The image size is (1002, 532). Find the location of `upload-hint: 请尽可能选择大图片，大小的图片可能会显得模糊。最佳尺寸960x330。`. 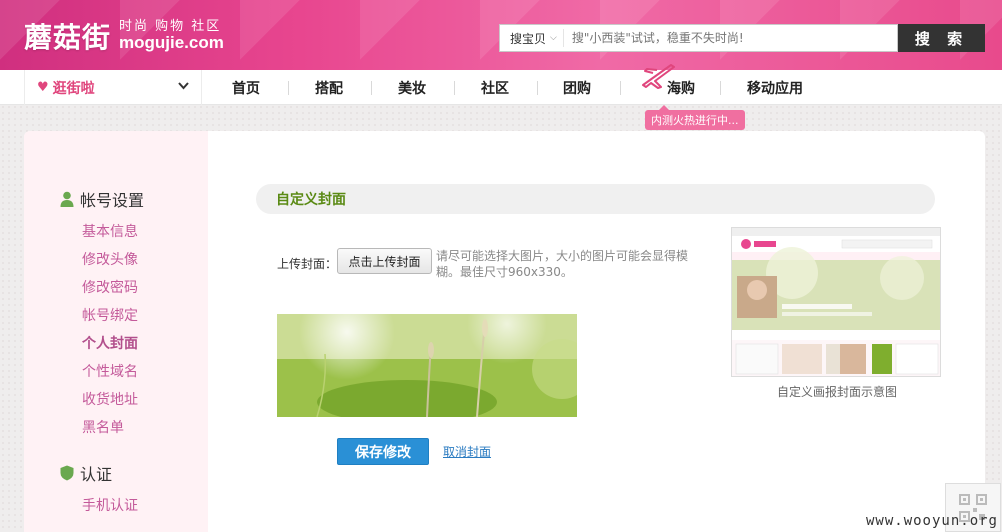

upload-hint: 请尽可能选择大图片，大小的图片可能会显得模糊。最佳尺寸960x330。 is located at coordinates (562, 264).